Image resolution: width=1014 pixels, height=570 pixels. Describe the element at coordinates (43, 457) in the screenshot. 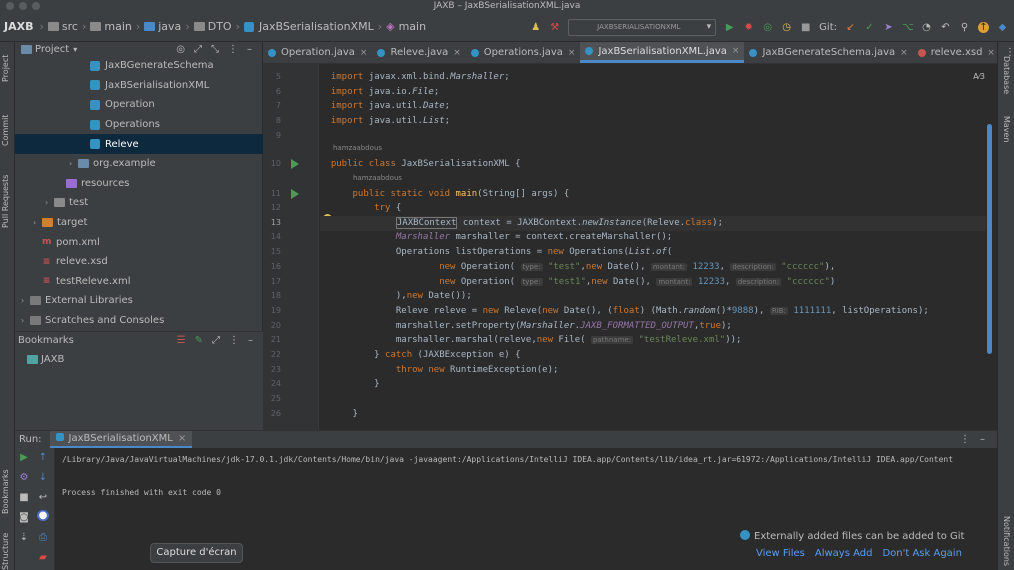

I see `scroll-up-icon: ↑` at that location.